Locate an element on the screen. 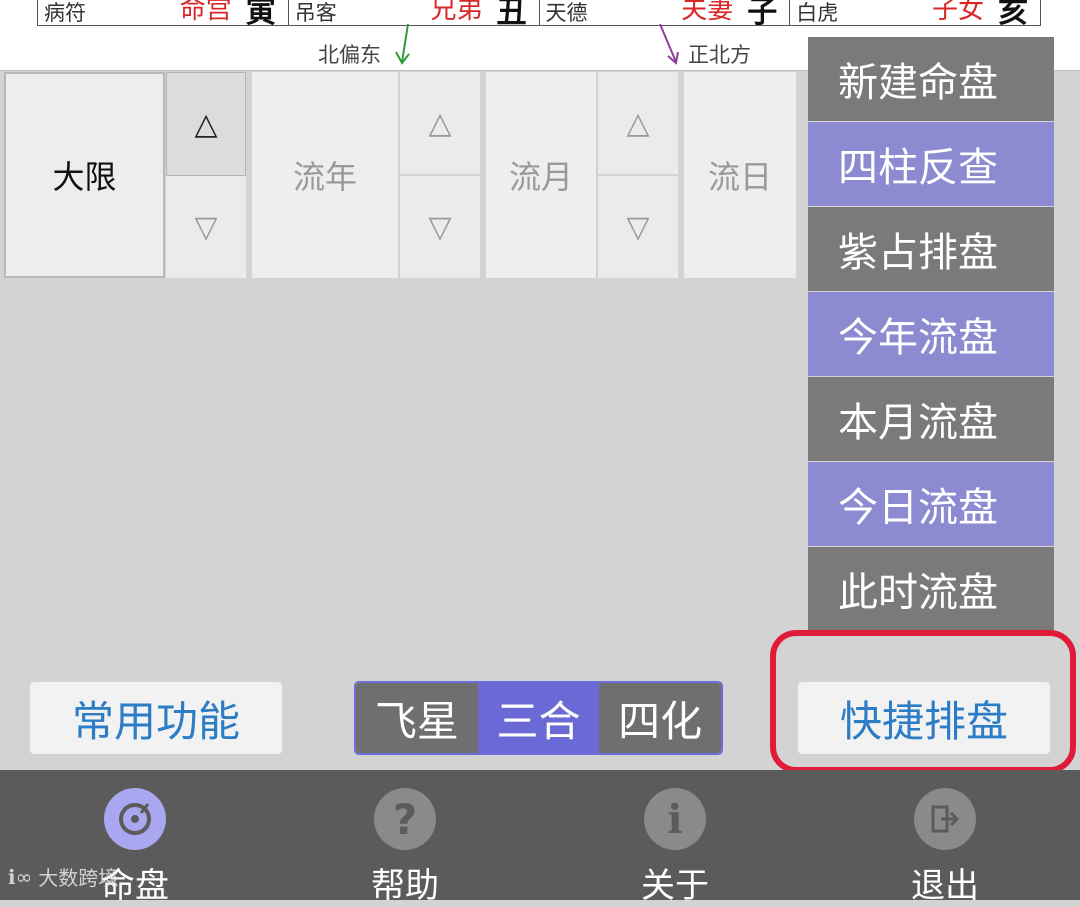 Image resolution: width=1080 pixels, height=907 pixels. menu-item-this-year: 今年流盘 is located at coordinates (931, 334).